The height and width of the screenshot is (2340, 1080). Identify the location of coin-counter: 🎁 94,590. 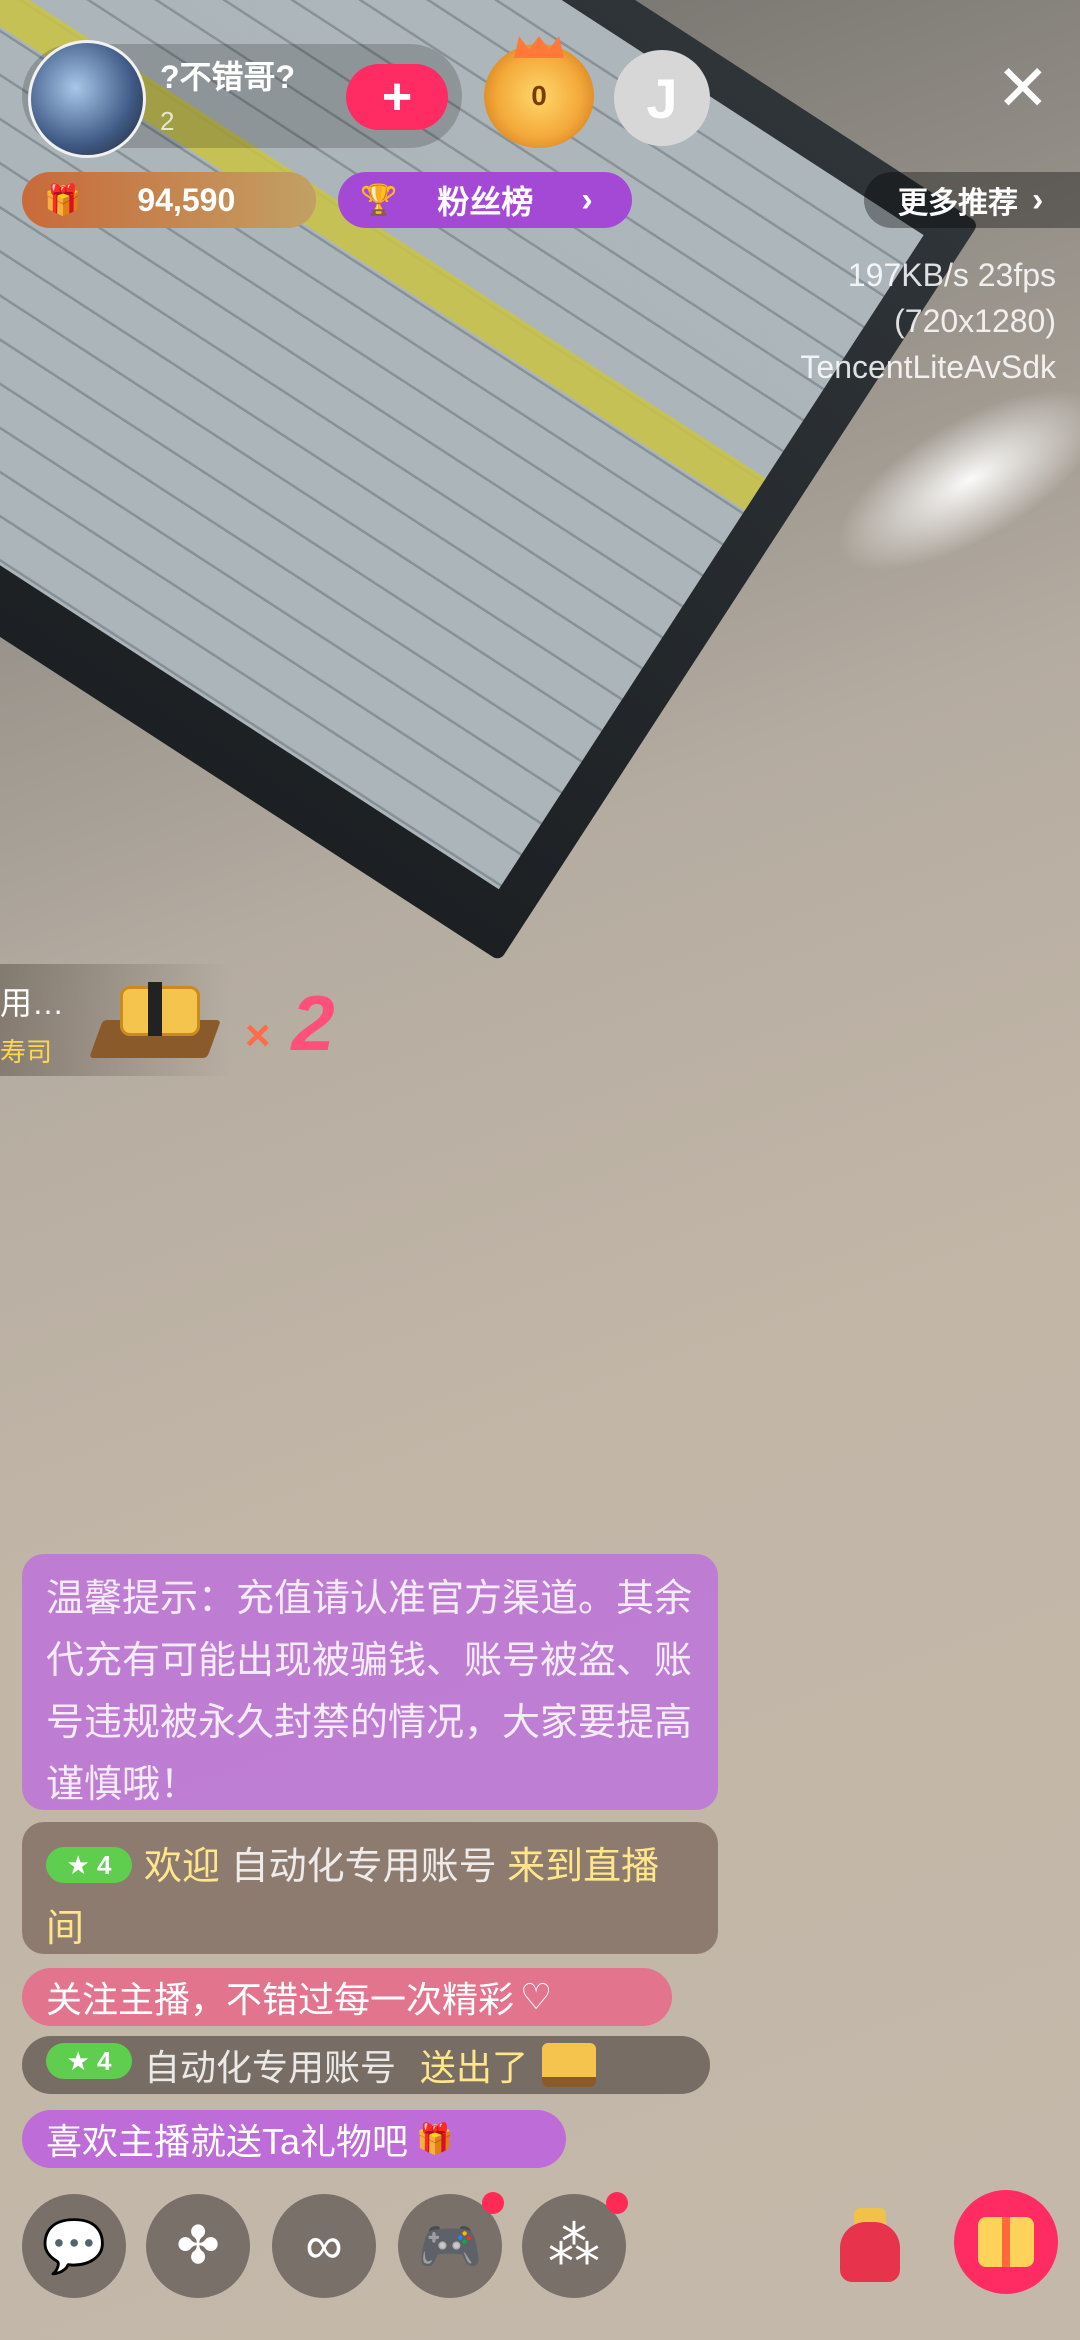
(169, 200).